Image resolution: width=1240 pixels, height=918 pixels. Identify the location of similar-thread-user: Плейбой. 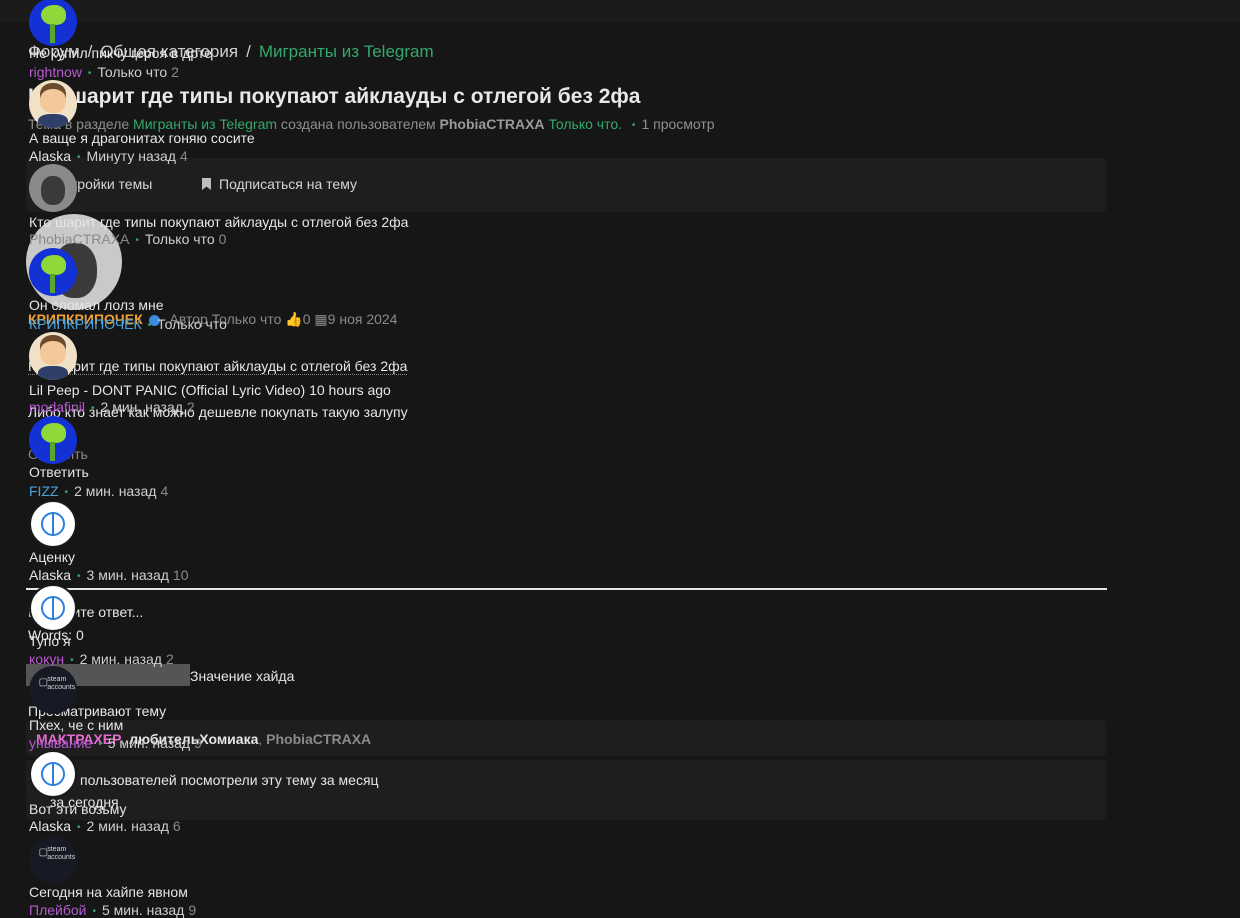
(57, 910).